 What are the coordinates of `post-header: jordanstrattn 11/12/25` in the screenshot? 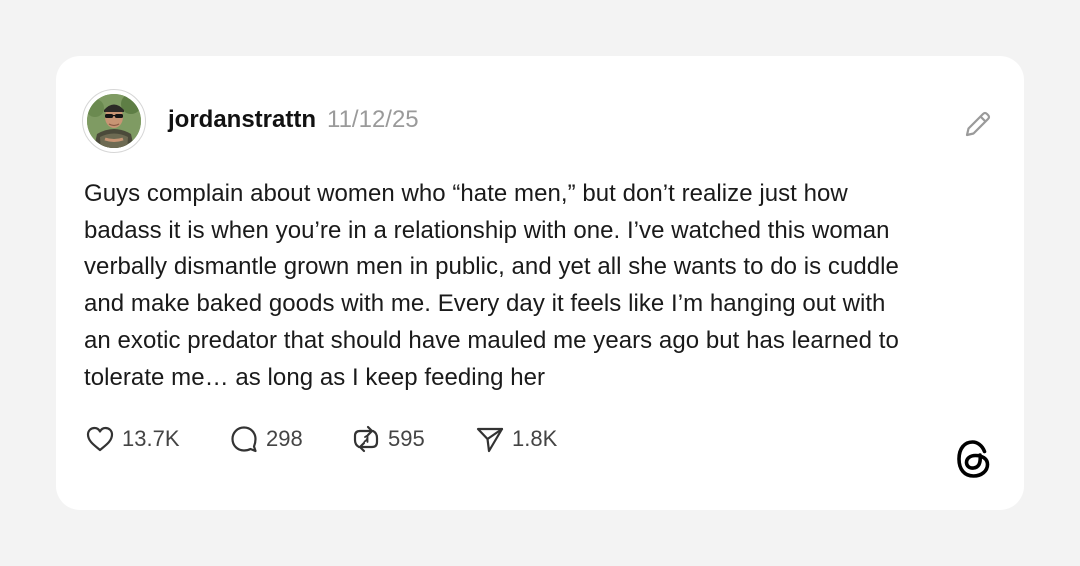 It's located at (293, 120).